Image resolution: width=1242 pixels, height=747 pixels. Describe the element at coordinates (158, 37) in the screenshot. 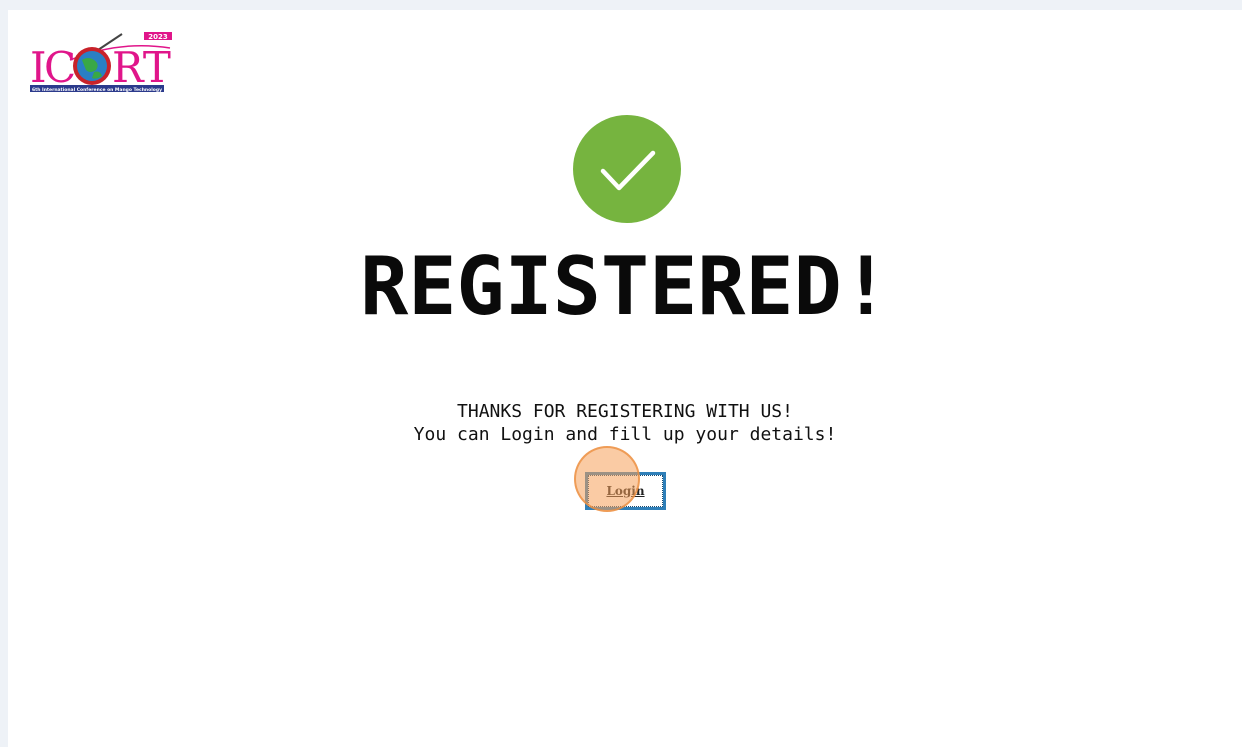

I see `logo-badge: 2023` at that location.